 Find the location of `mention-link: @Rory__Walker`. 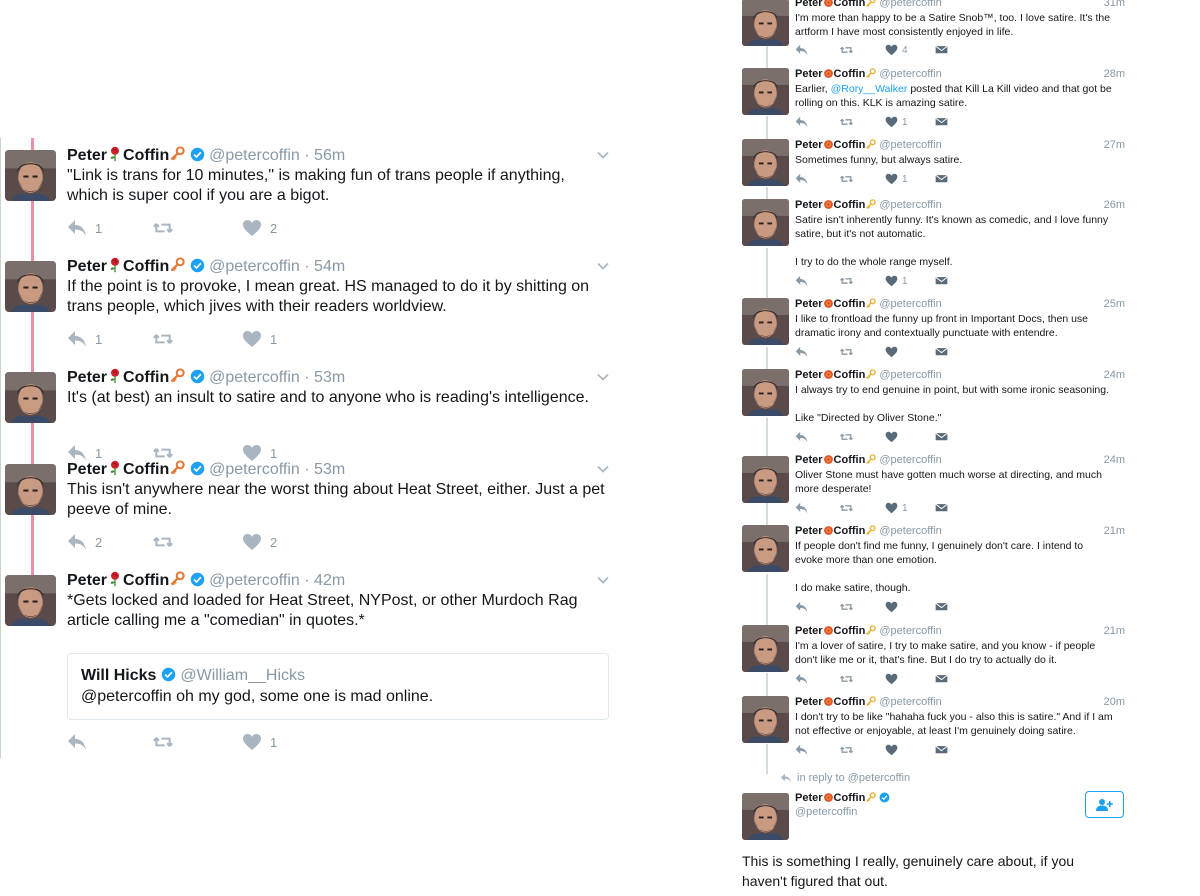

mention-link: @Rory__Walker is located at coordinates (869, 89).